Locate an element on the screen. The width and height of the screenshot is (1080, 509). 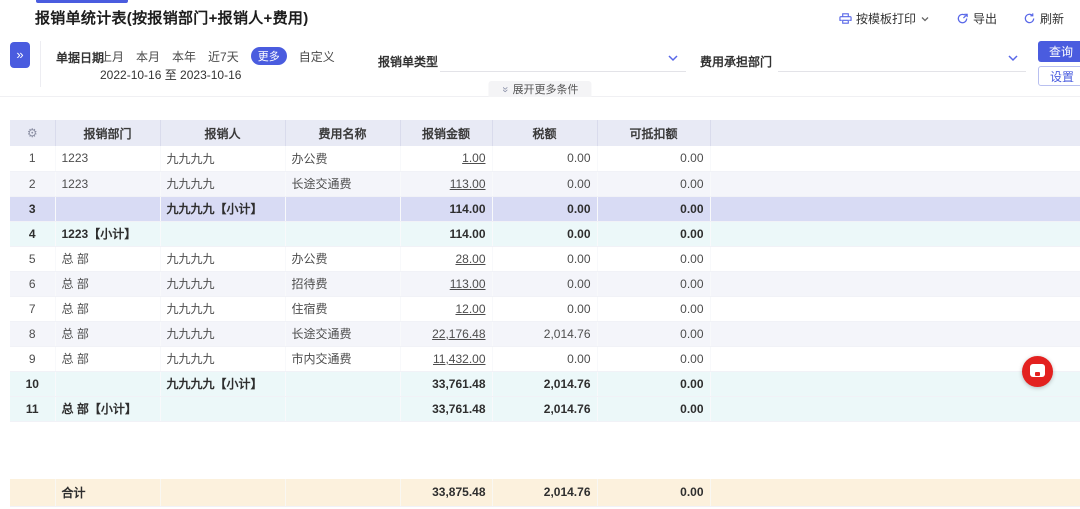
table-row: 5总 部九九九九 办公费 28.00 0.00 0.00 is located at coordinates (545, 259).